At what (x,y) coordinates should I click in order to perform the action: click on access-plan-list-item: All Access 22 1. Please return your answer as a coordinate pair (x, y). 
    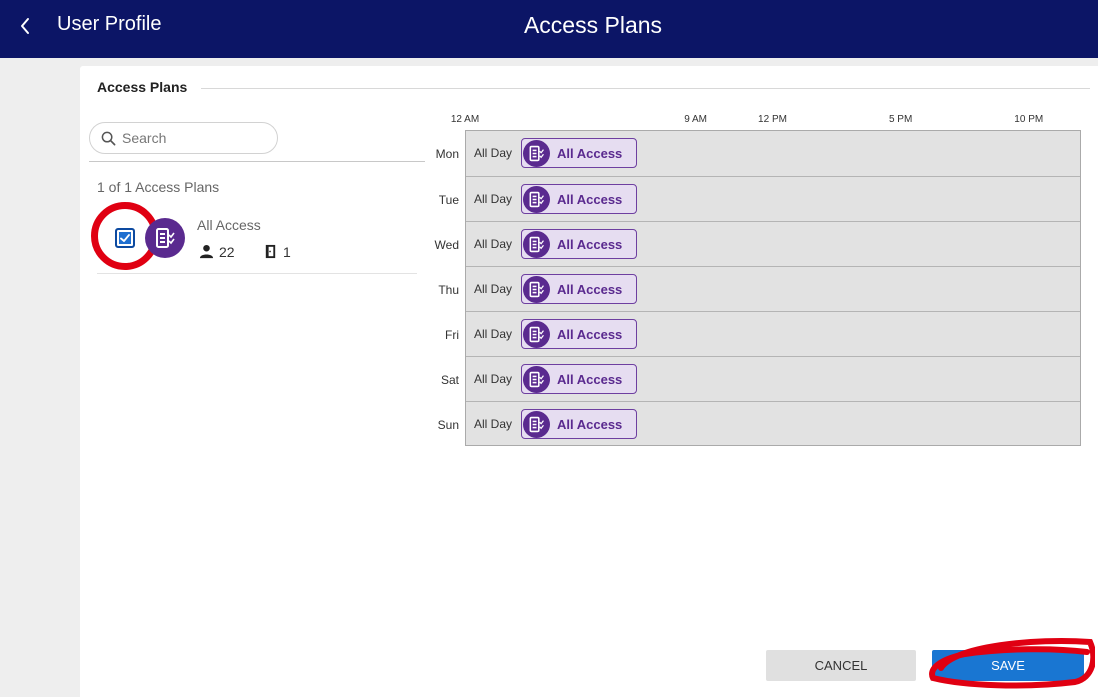
    Looking at the image, I should click on (254, 238).